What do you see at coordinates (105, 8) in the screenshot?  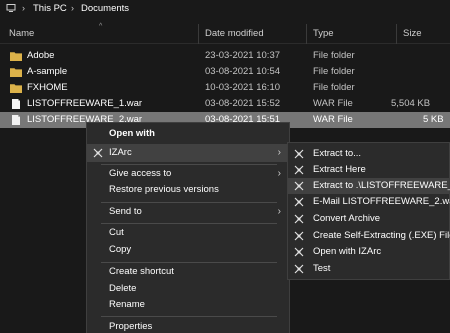 I see `breadcrumb-documents: Documents` at bounding box center [105, 8].